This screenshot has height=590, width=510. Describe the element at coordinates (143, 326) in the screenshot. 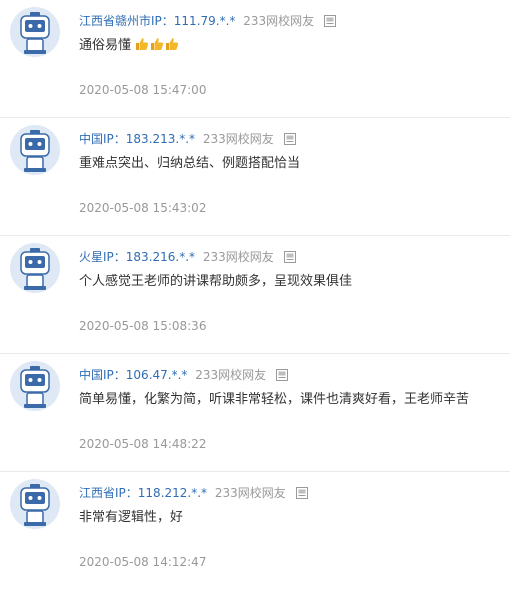

I see `comment-time: 2020-05-08 15:08:36` at that location.